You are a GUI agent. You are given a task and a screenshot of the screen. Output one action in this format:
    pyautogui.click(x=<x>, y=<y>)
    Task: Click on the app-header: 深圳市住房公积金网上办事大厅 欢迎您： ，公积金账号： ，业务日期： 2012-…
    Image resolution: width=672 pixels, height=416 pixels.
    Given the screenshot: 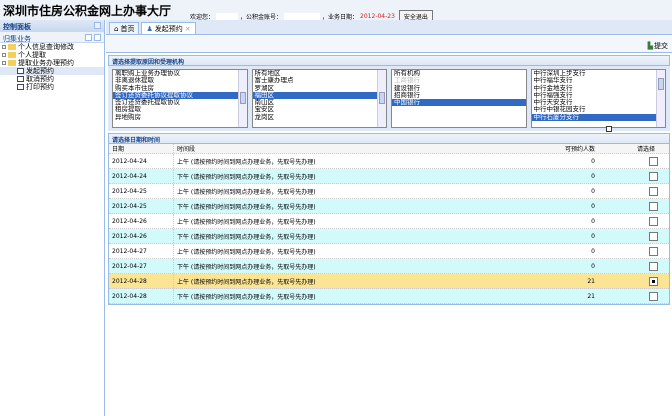 What is the action you would take?
    pyautogui.click(x=336, y=11)
    